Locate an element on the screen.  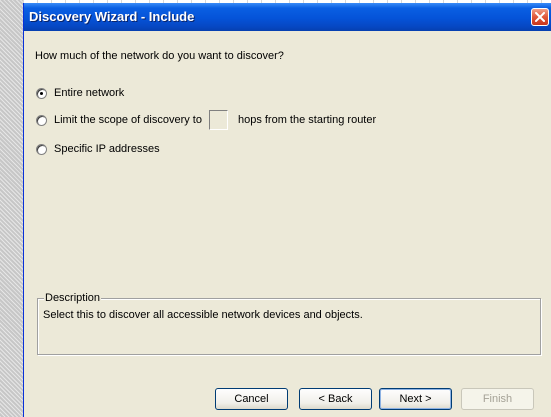
next-button: Next > is located at coordinates (415, 399).